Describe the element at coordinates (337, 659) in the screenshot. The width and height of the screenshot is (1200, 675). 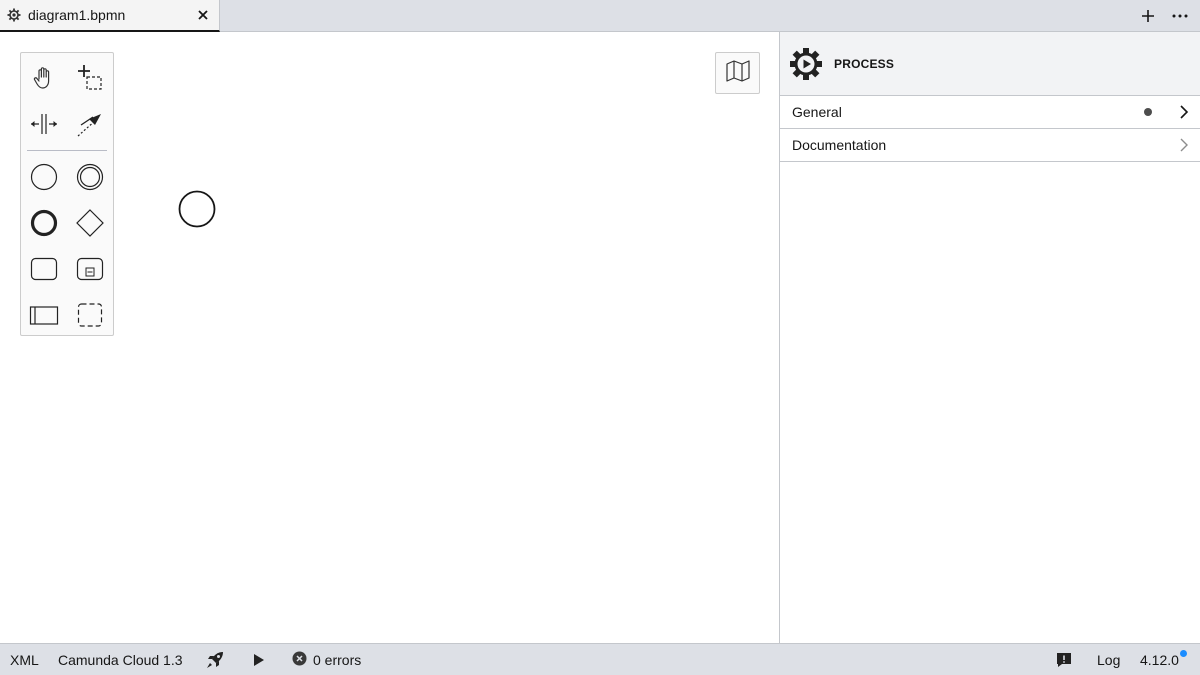
I see `errors-count: 0 errors` at that location.